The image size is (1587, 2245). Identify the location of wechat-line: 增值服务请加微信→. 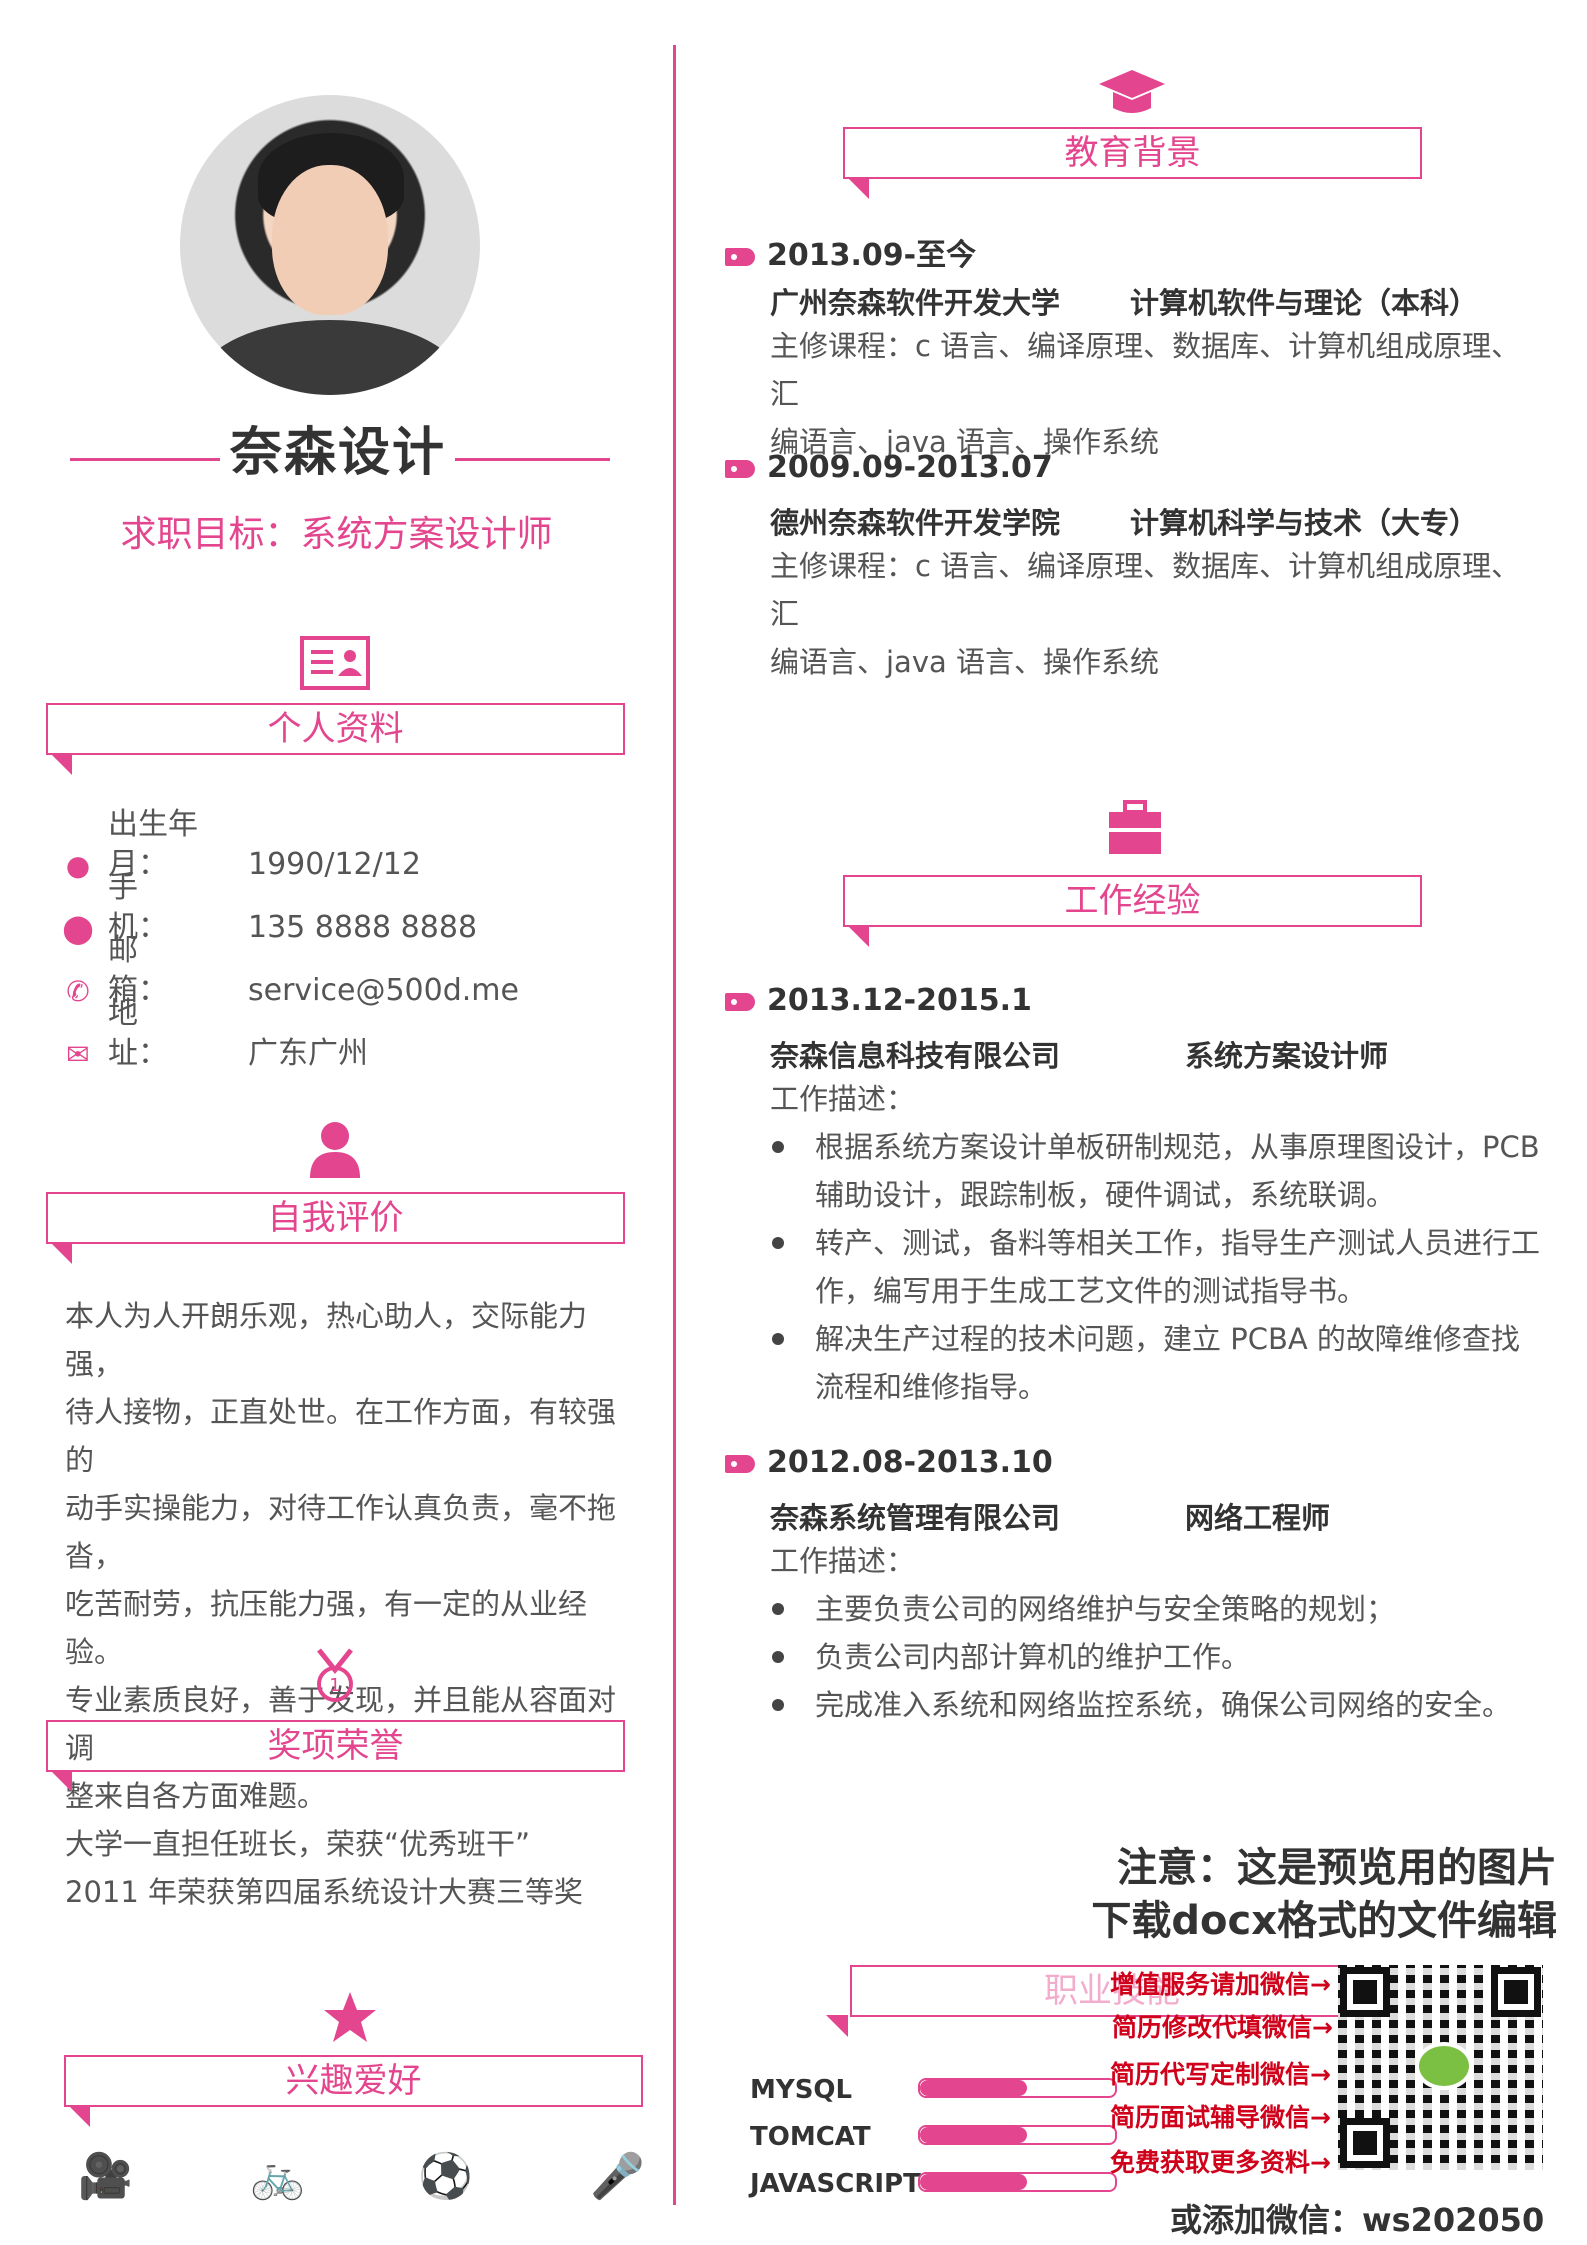
(1220, 1984).